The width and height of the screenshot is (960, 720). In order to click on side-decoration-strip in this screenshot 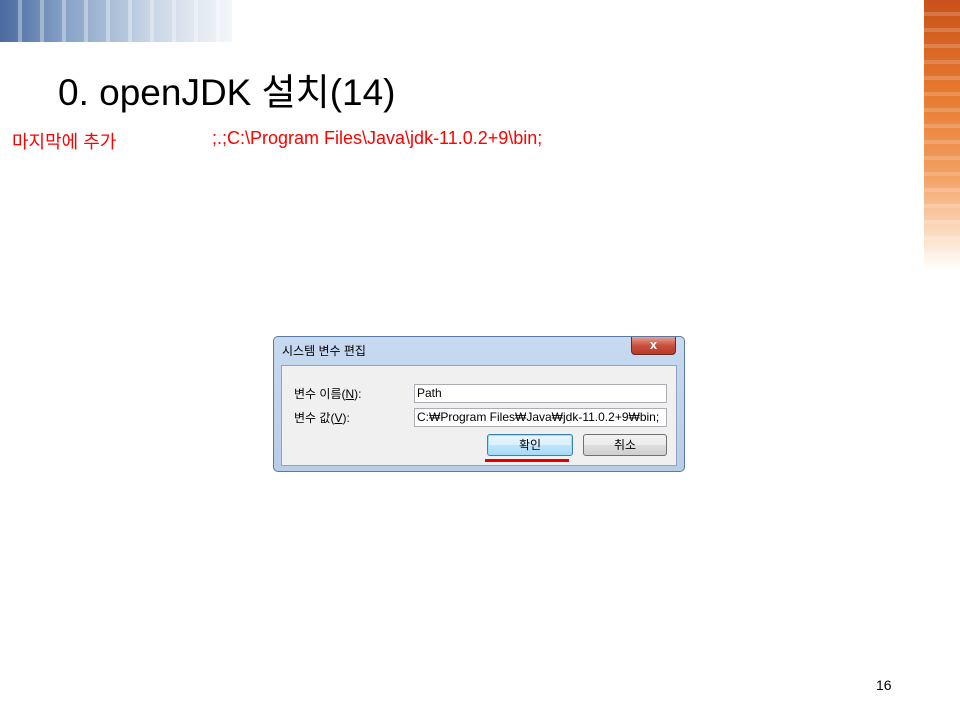, I will do `click(942, 135)`.